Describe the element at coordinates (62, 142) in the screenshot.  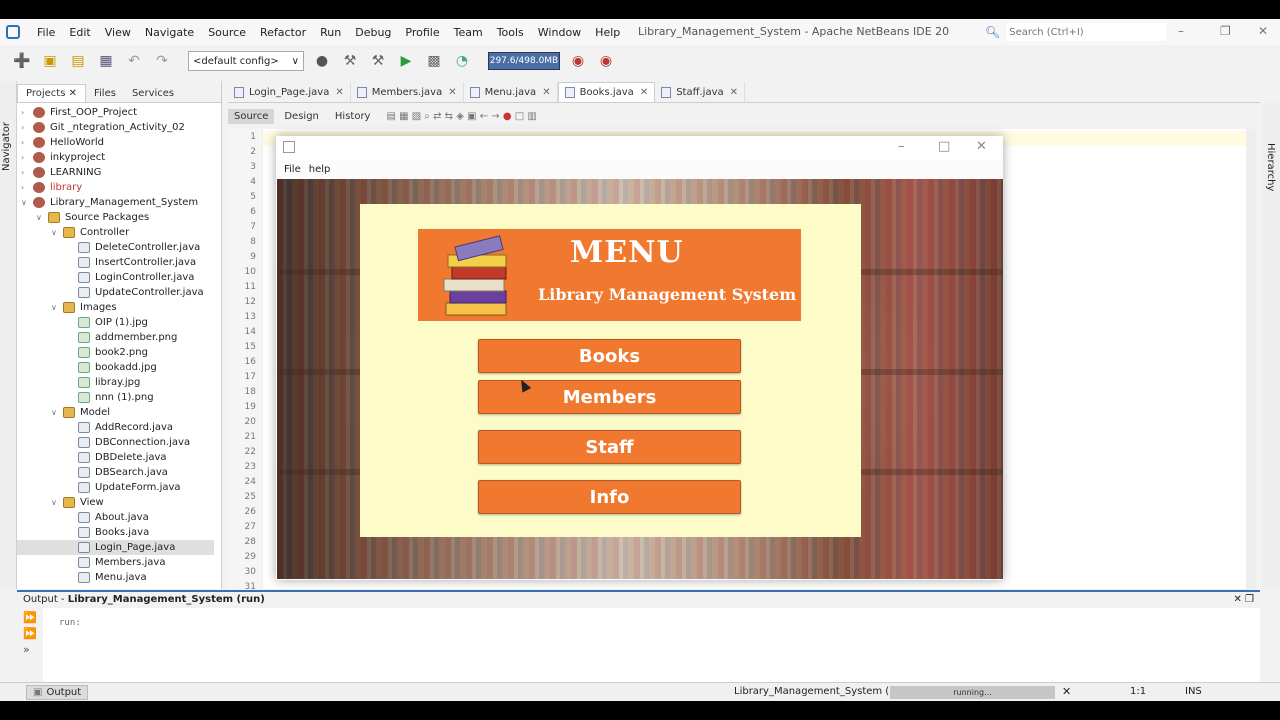
I see `tree-item: › HelloWorld` at that location.